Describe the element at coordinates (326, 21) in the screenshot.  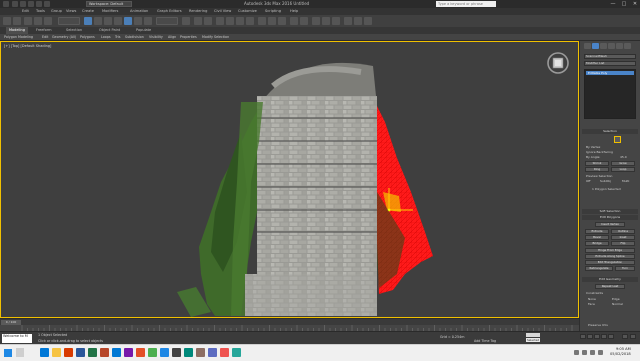
I see `schematic-view-icon` at that location.